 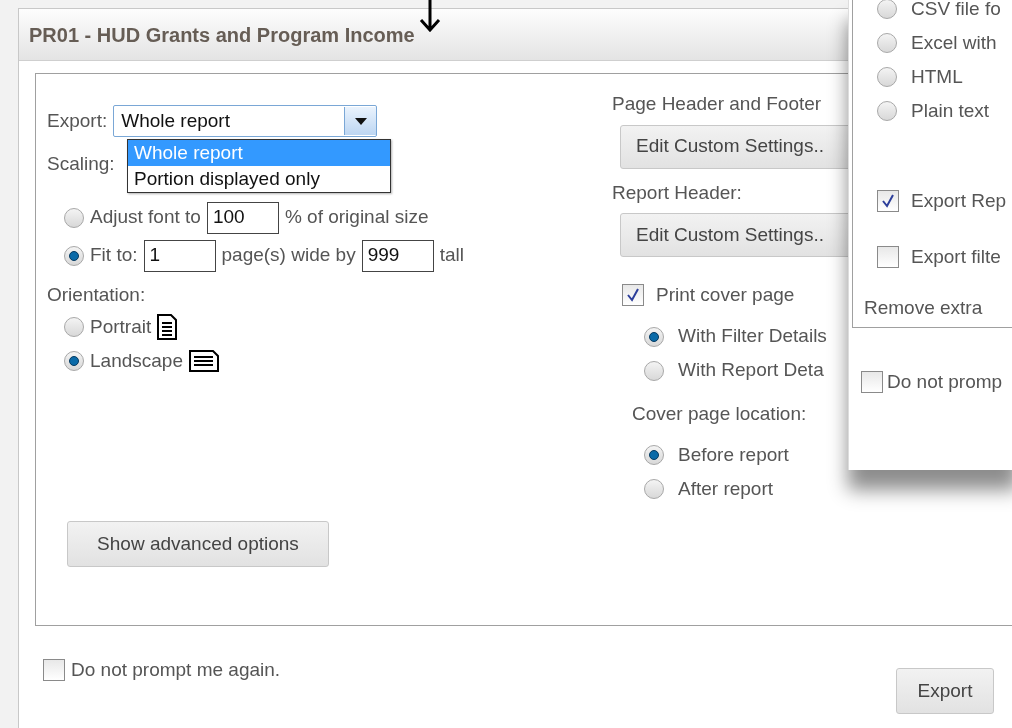 What do you see at coordinates (430, 16) in the screenshot?
I see `arrow-down-icon` at bounding box center [430, 16].